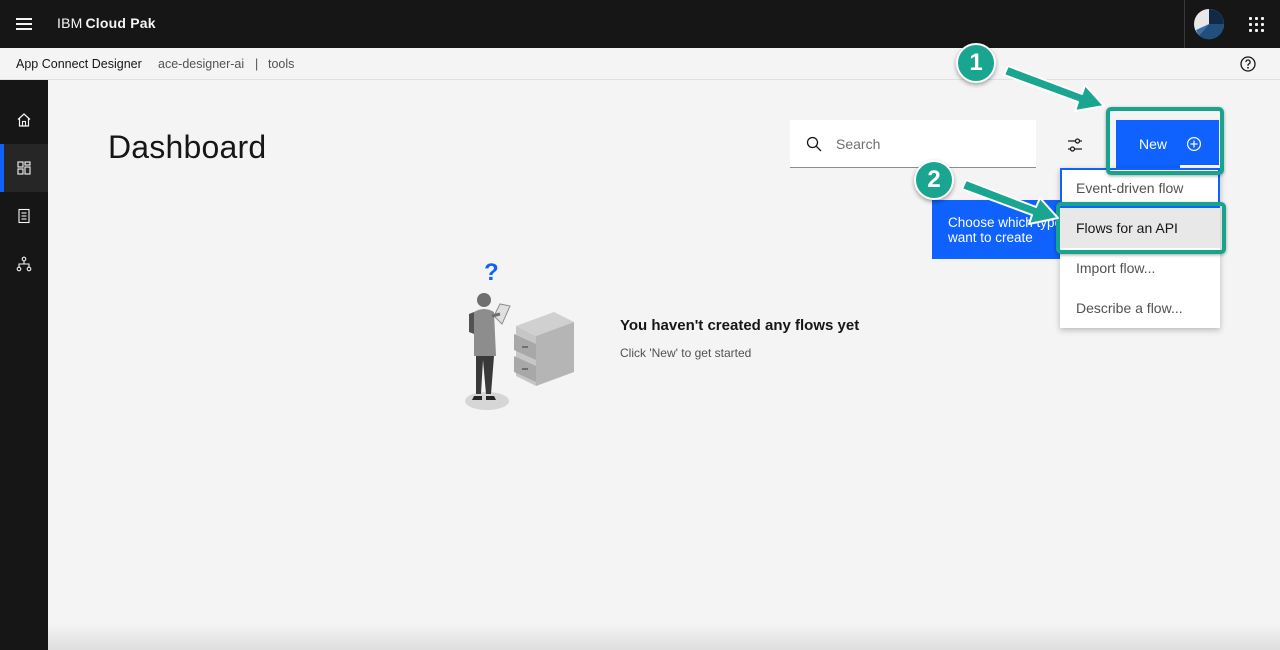 The image size is (1280, 650). I want to click on help-icon, so click(1248, 64).